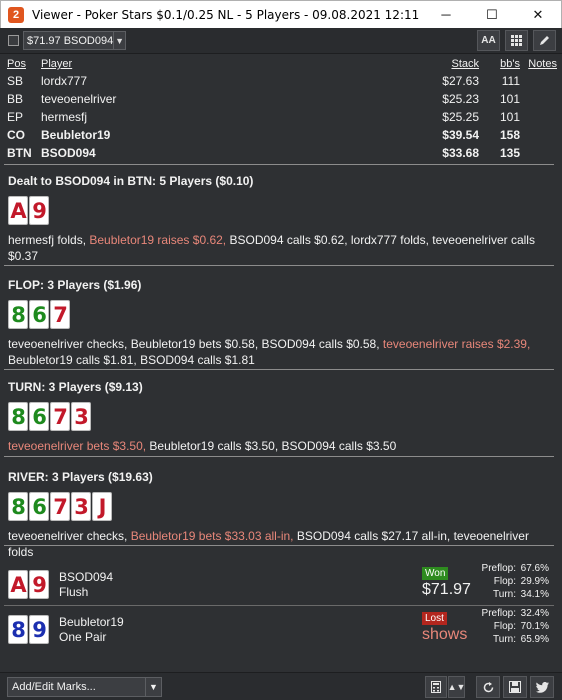  Describe the element at coordinates (282, 153) in the screenshot. I see `table-row: BTN BSOD094 $33.68 135` at that location.